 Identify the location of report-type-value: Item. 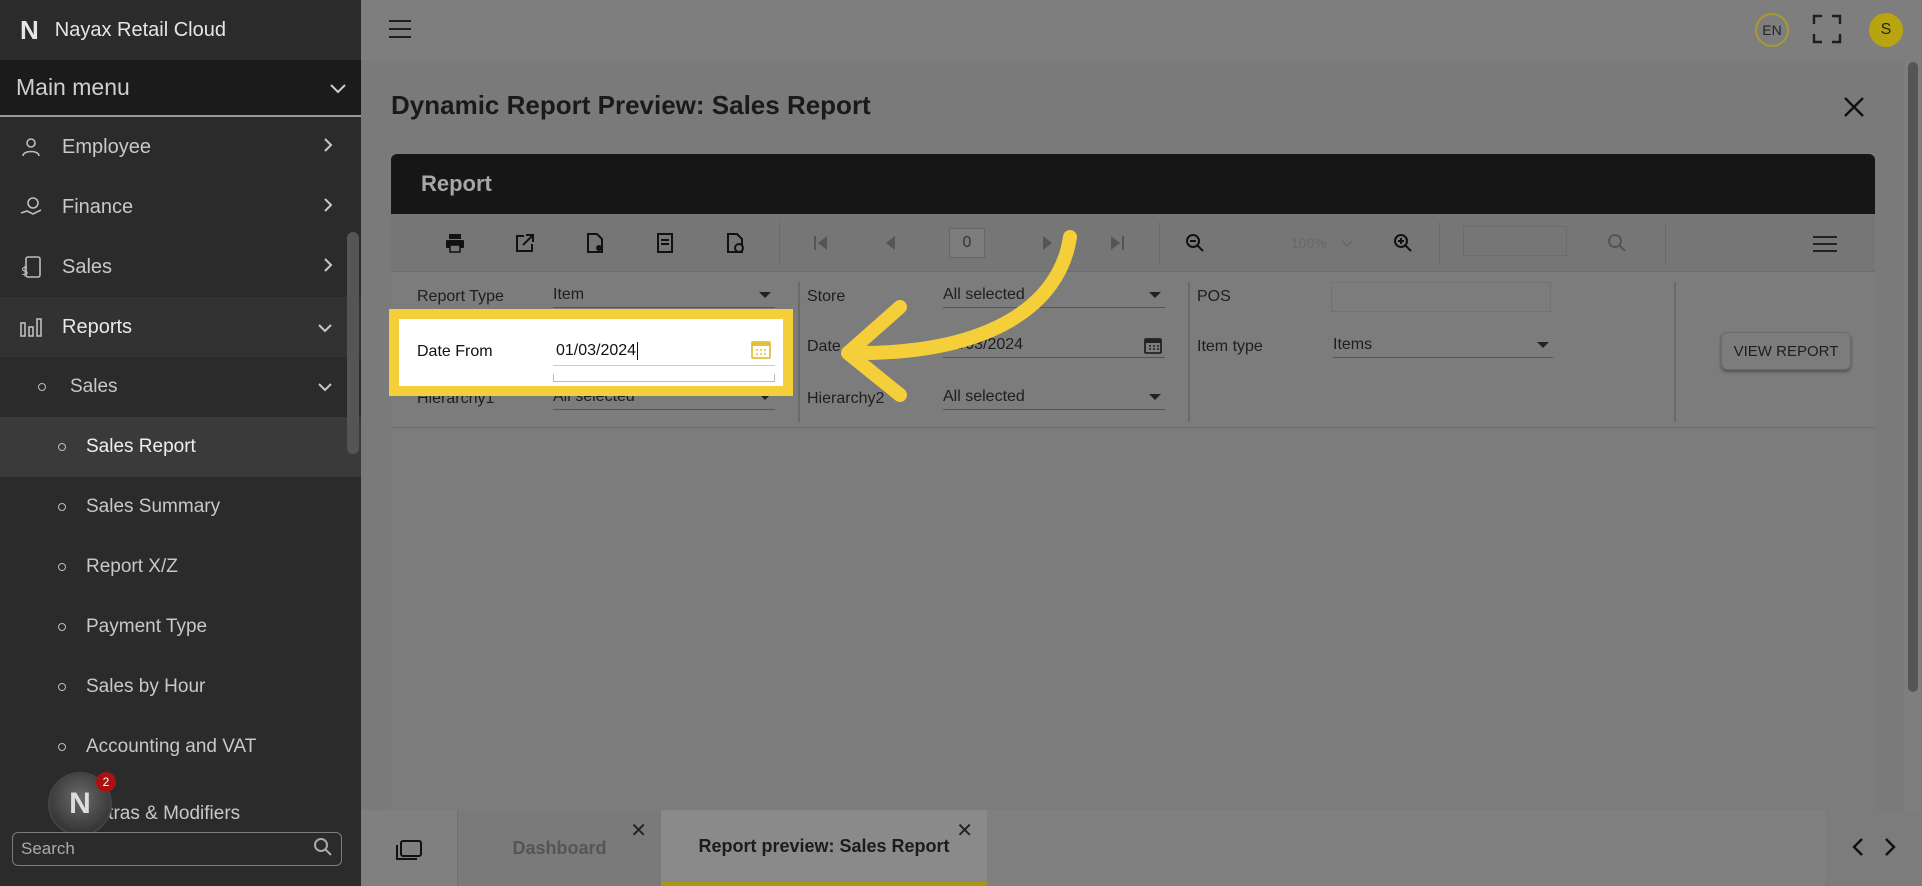
(569, 294).